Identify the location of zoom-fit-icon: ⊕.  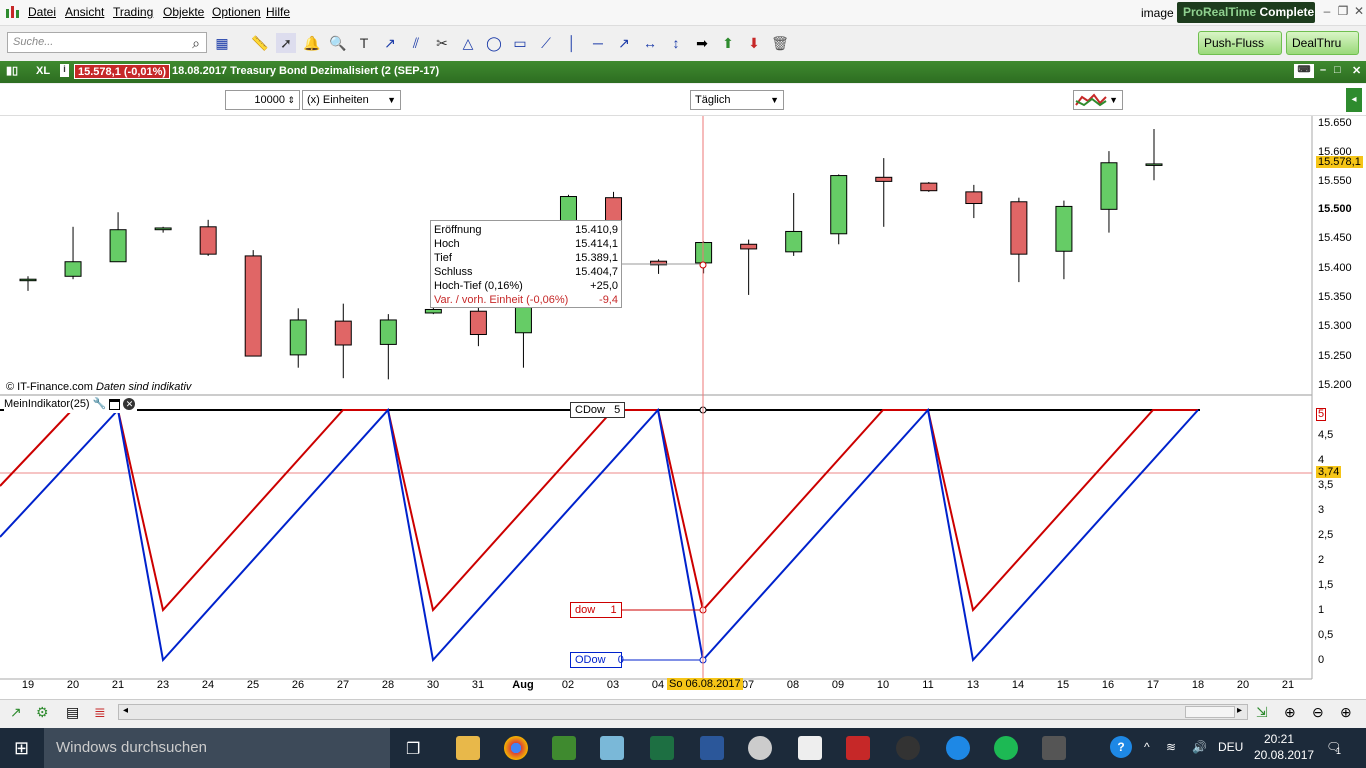
(1290, 712).